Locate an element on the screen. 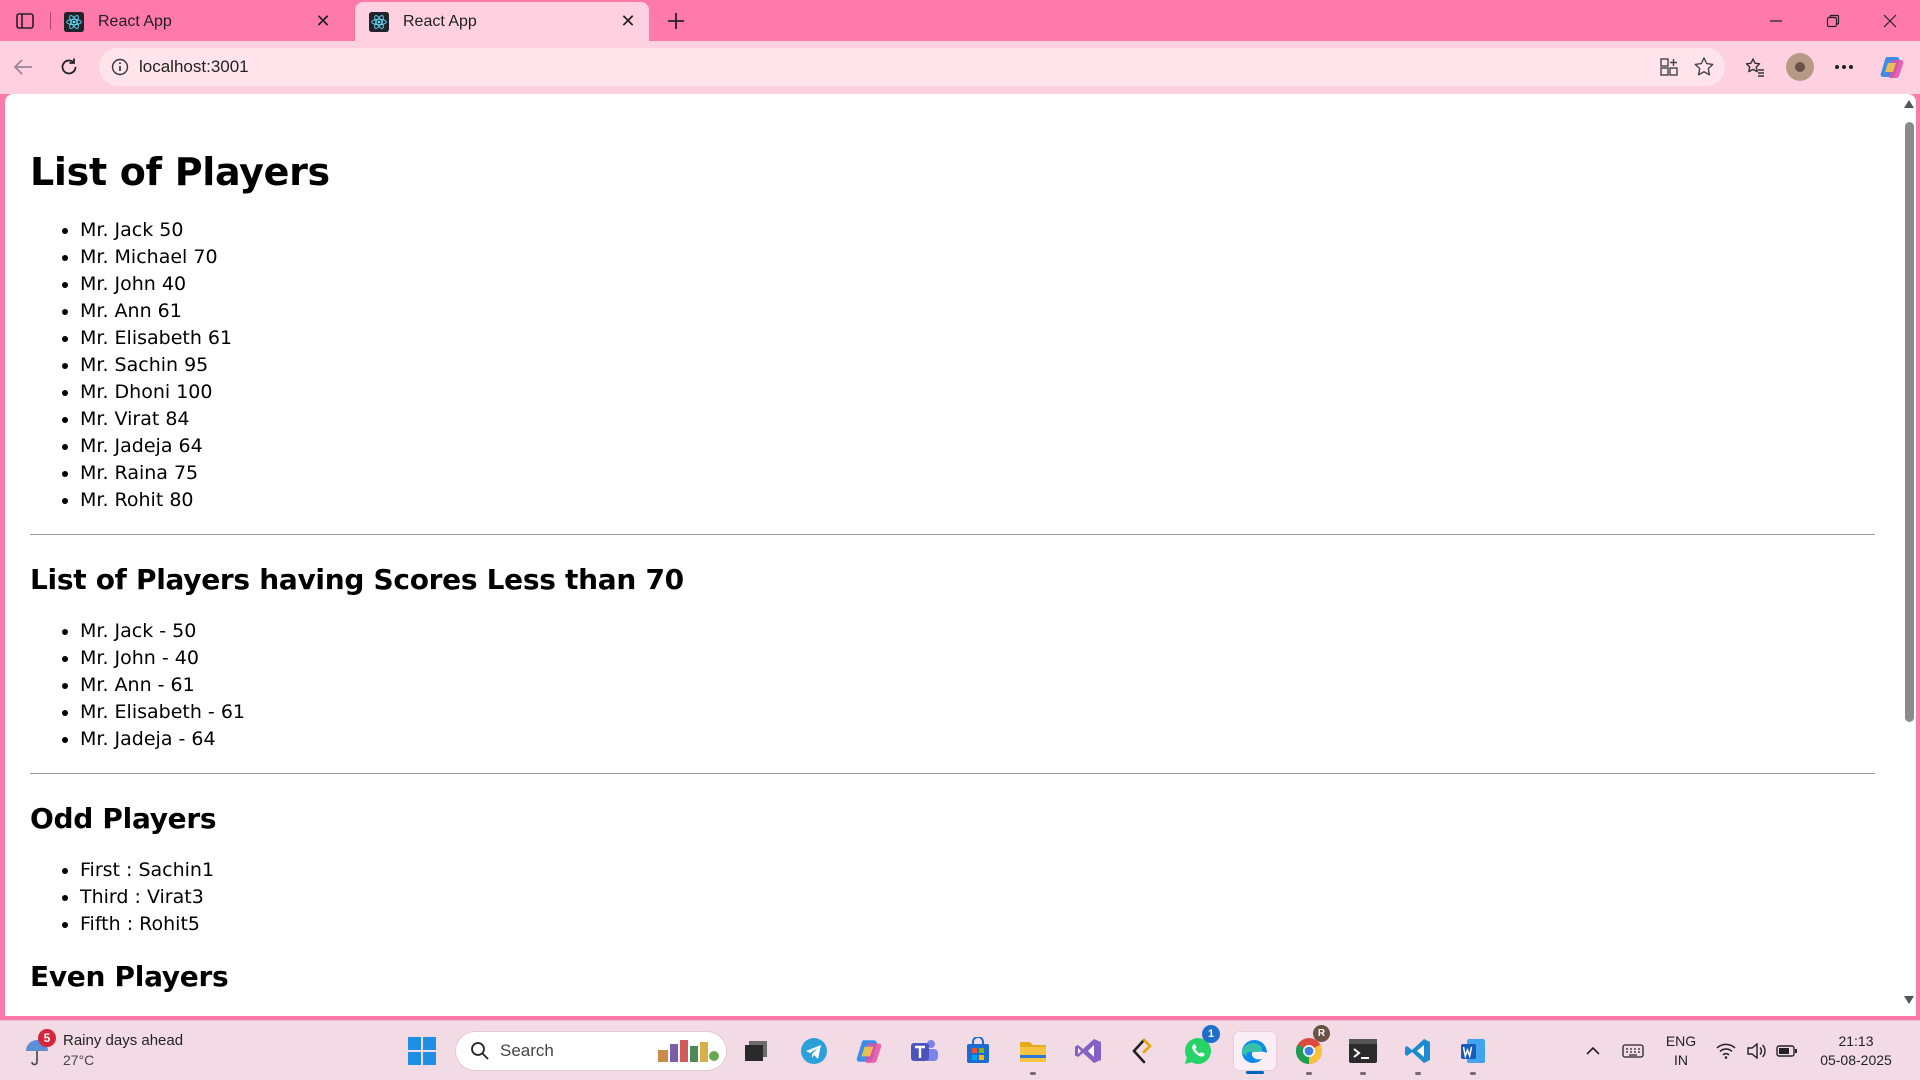  tab-react-app-2: React App ✕ is located at coordinates (502, 21).